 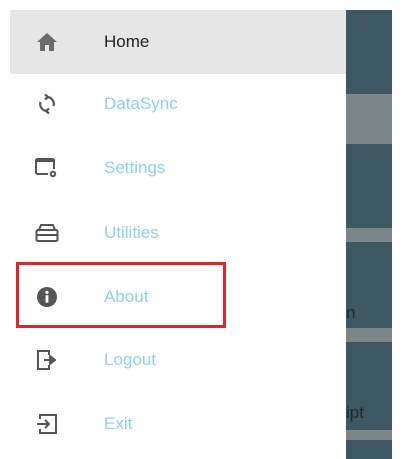 What do you see at coordinates (47, 104) in the screenshot?
I see `sync-icon` at bounding box center [47, 104].